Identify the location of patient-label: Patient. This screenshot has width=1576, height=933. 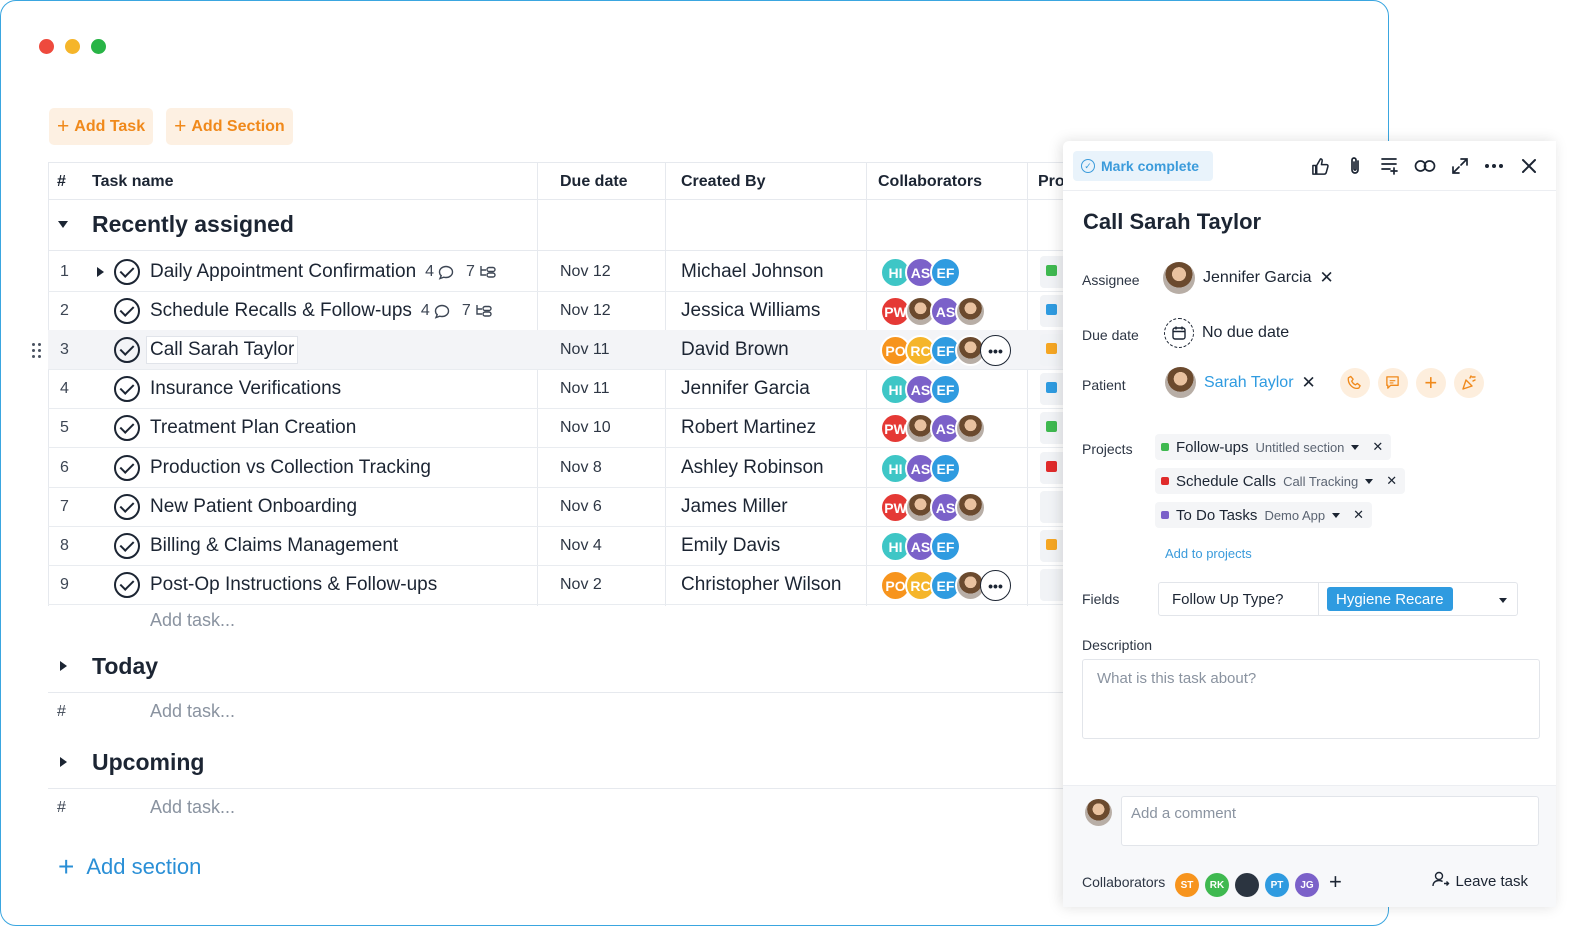
(1104, 385).